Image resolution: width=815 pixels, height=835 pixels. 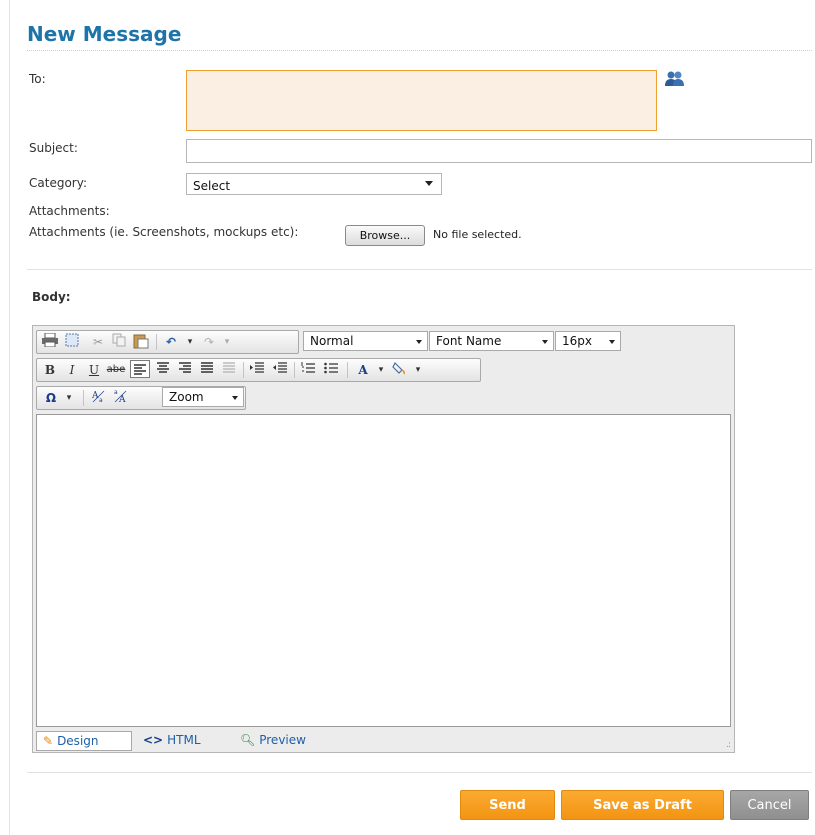 What do you see at coordinates (50, 341) in the screenshot?
I see `print-icon` at bounding box center [50, 341].